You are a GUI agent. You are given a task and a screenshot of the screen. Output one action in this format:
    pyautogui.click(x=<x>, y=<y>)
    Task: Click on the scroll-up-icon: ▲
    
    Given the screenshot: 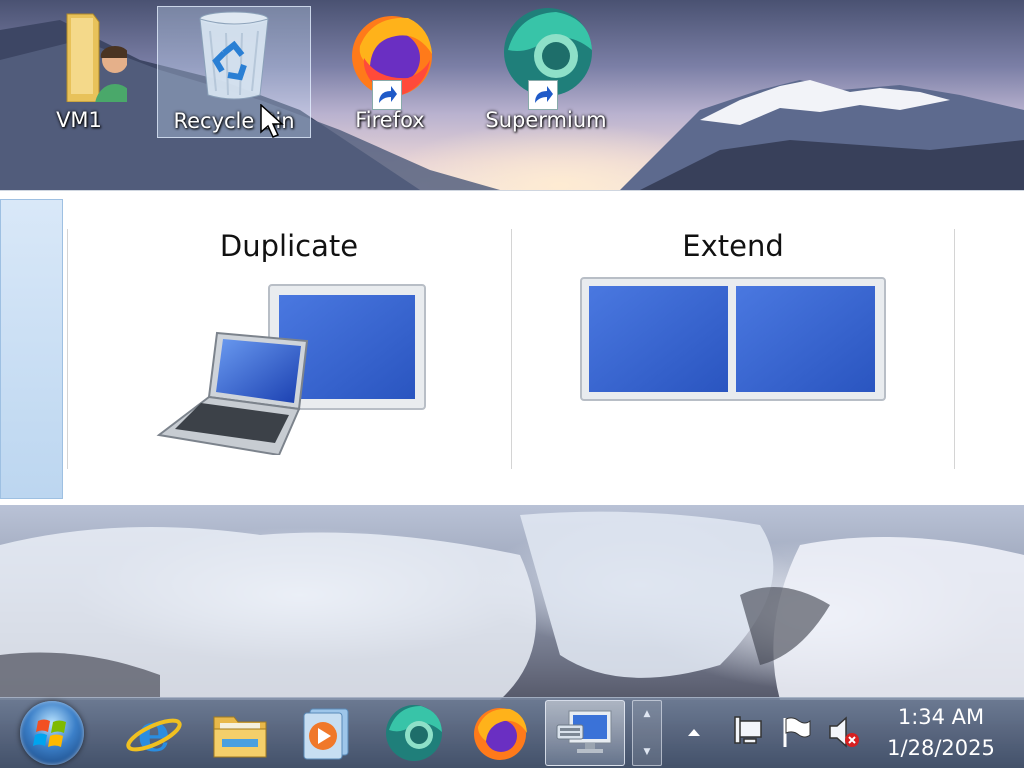 What is the action you would take?
    pyautogui.click(x=647, y=714)
    